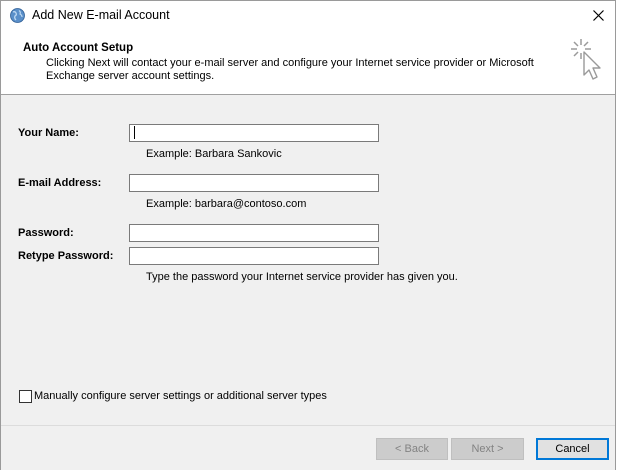  Describe the element at coordinates (254, 183) in the screenshot. I see `email-address-input` at that location.